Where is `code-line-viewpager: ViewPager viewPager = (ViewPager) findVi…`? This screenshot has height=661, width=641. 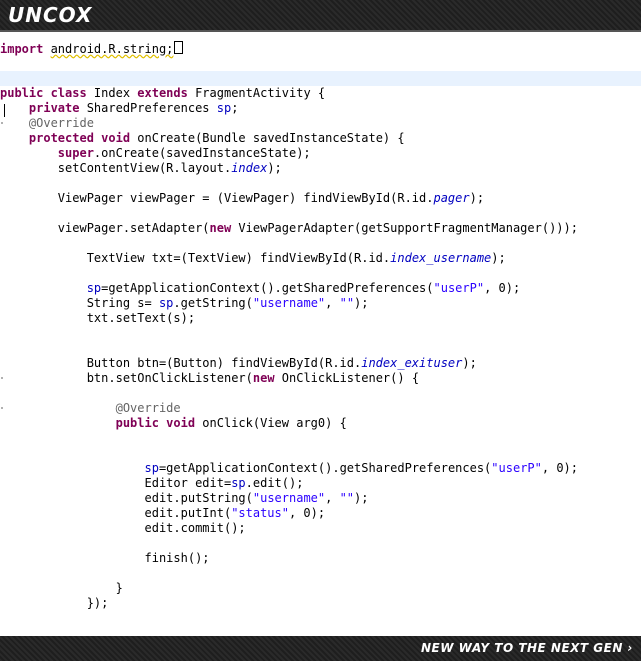
code-line-viewpager: ViewPager viewPager = (ViewPager) findVi… is located at coordinates (242, 198).